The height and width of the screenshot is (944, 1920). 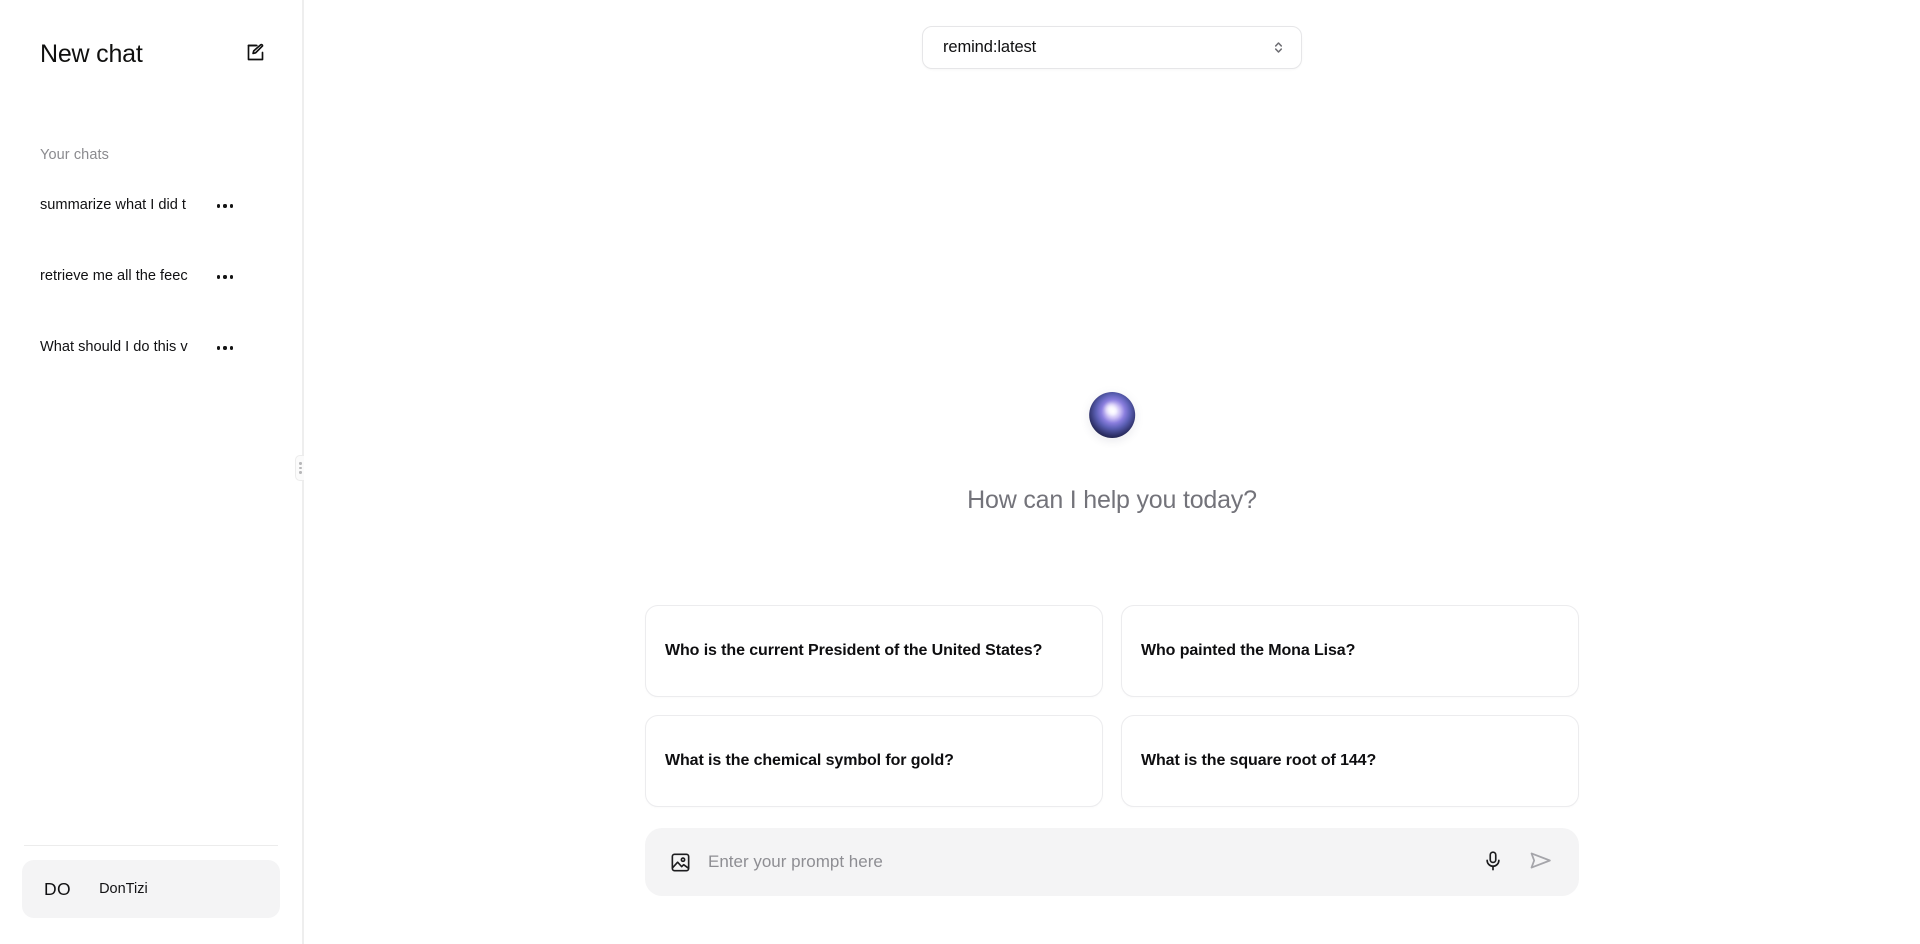 I want to click on avatar: DO, so click(x=58, y=888).